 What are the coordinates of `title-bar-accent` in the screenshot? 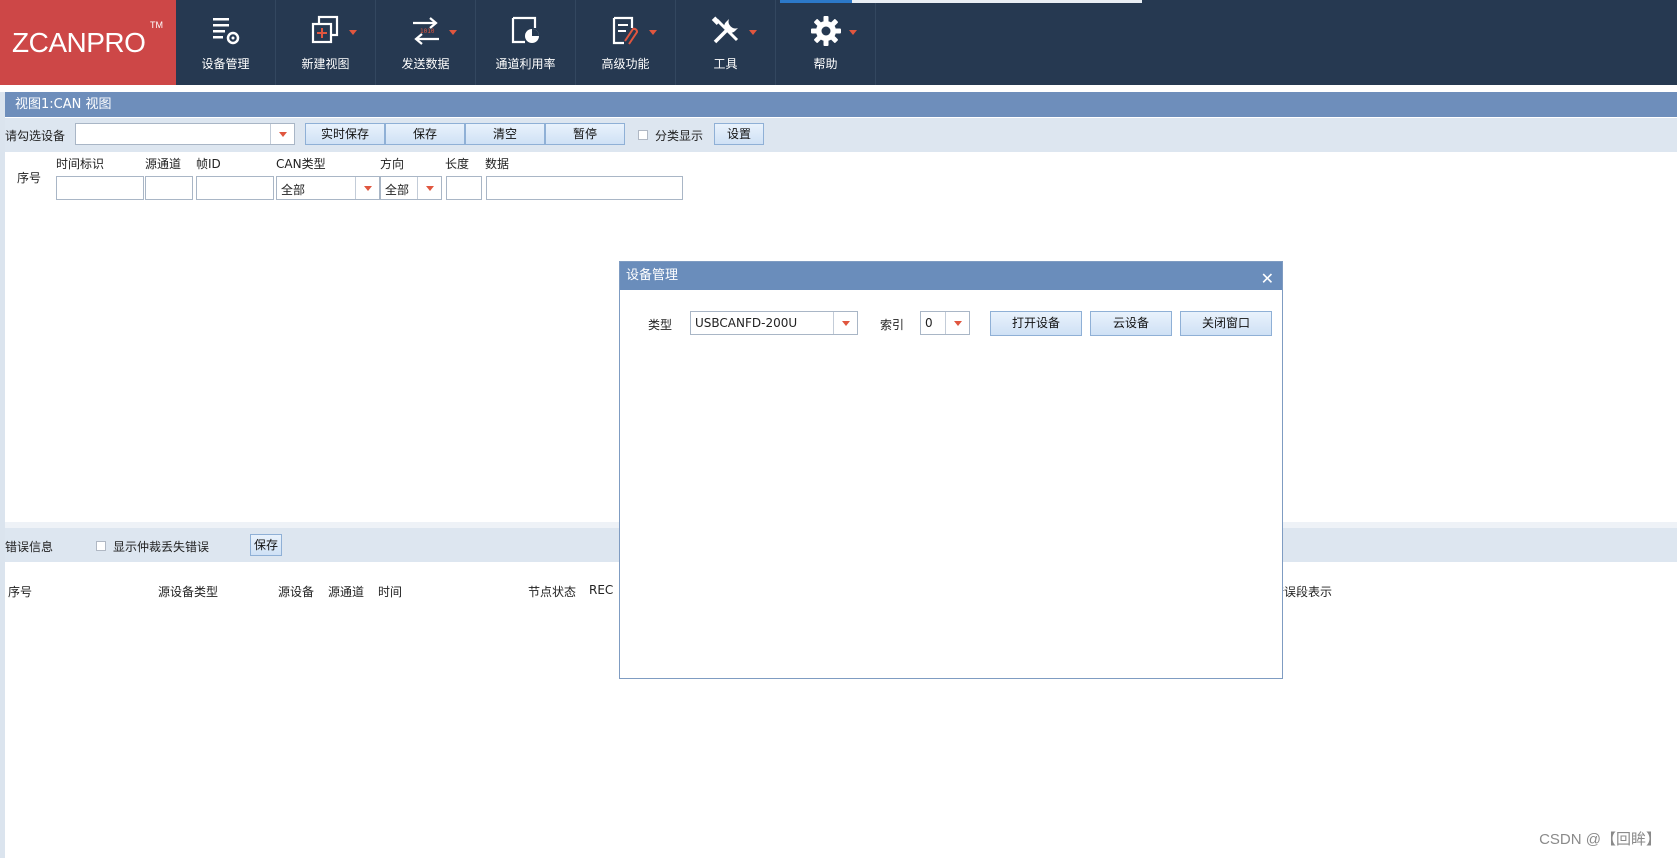 It's located at (816, 1).